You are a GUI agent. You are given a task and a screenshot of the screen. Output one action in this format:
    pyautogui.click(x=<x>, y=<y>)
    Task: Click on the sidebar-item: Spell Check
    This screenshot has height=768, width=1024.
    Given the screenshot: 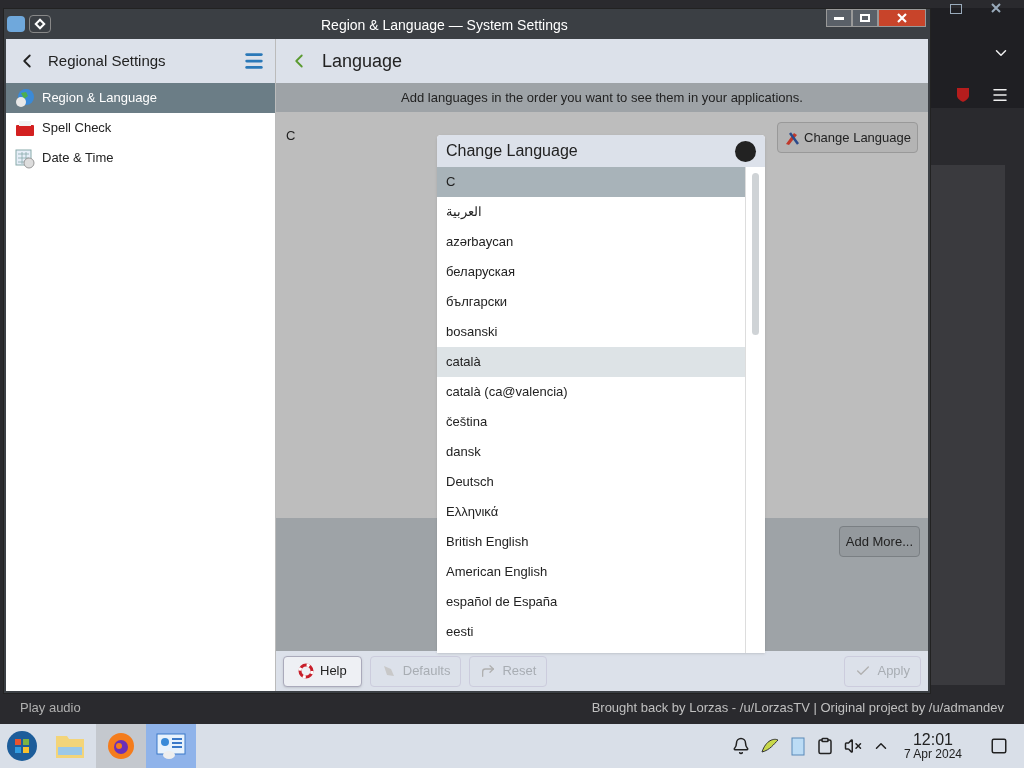 What is the action you would take?
    pyautogui.click(x=140, y=128)
    